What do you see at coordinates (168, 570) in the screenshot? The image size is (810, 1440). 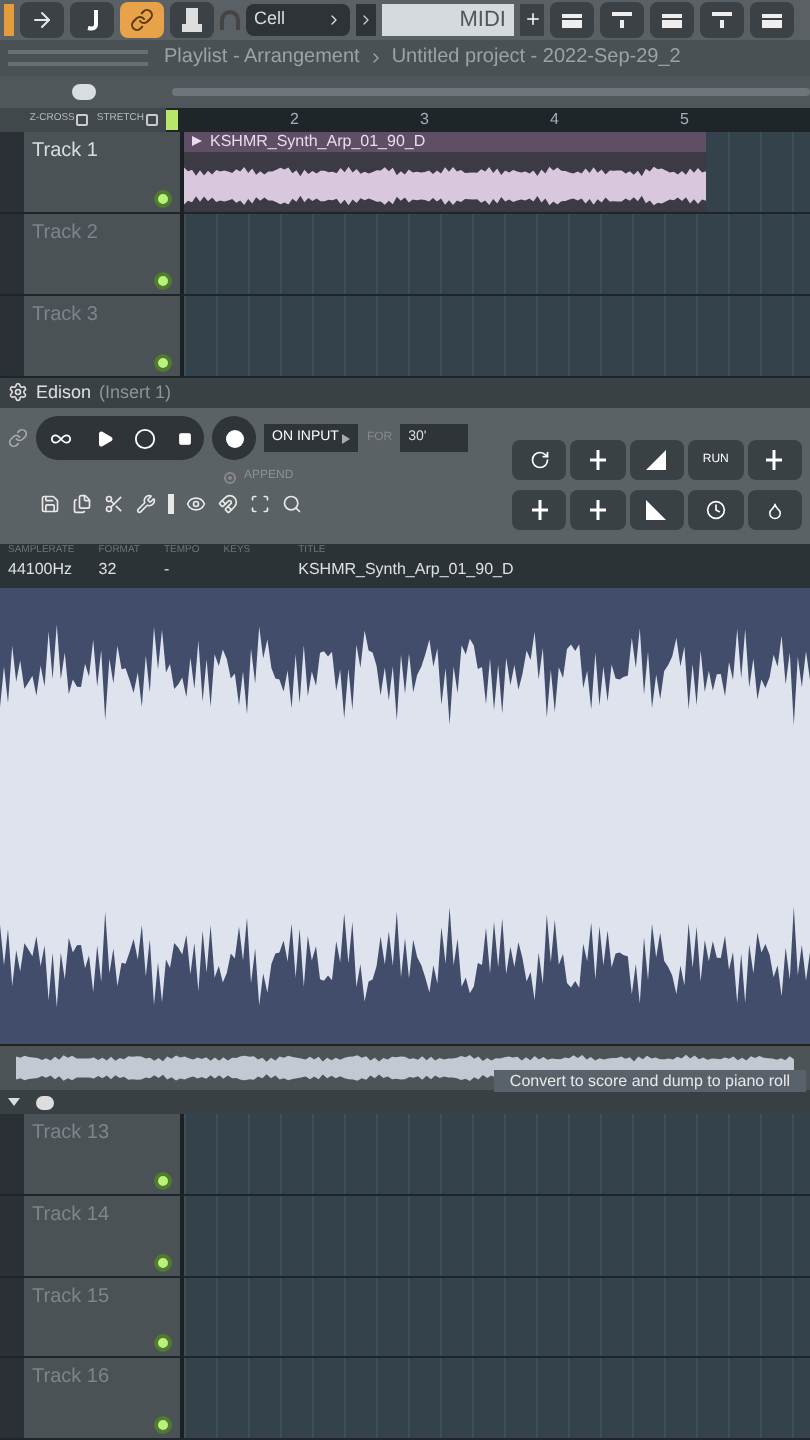 I see `info-value: -` at bounding box center [168, 570].